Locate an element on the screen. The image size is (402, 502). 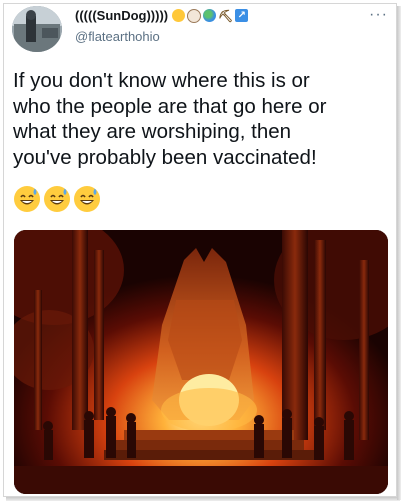
emoji-row is located at coordinates (57, 199).